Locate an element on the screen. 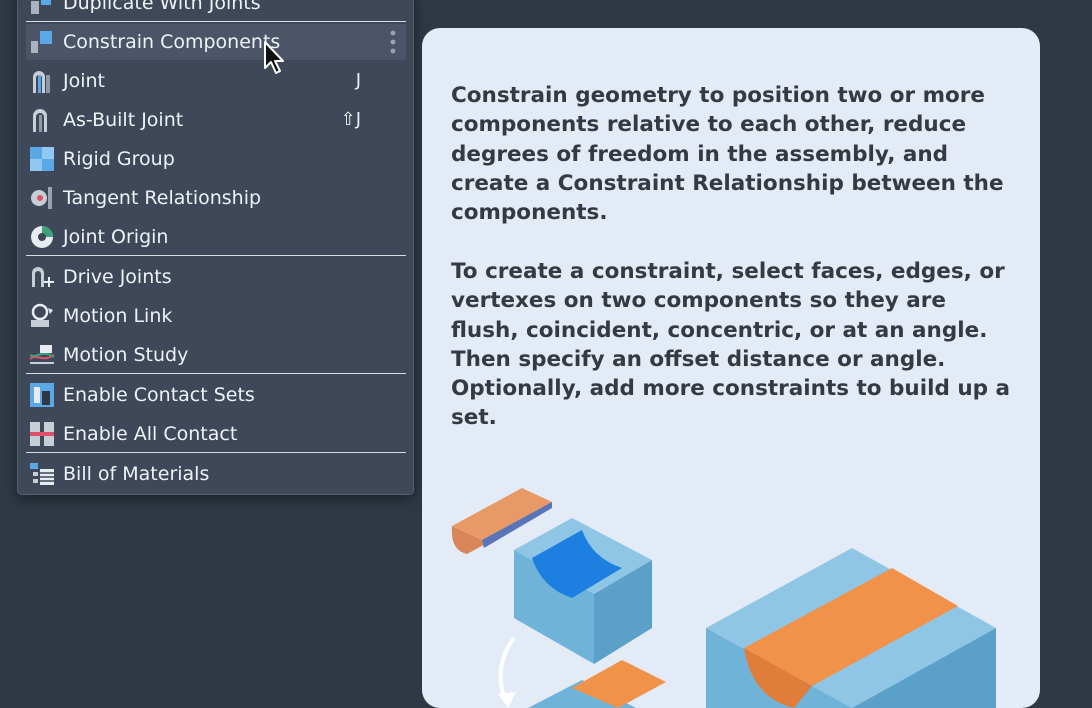 The image size is (1092, 708). menu-item-motion-link: Motion Link is located at coordinates (216, 316).